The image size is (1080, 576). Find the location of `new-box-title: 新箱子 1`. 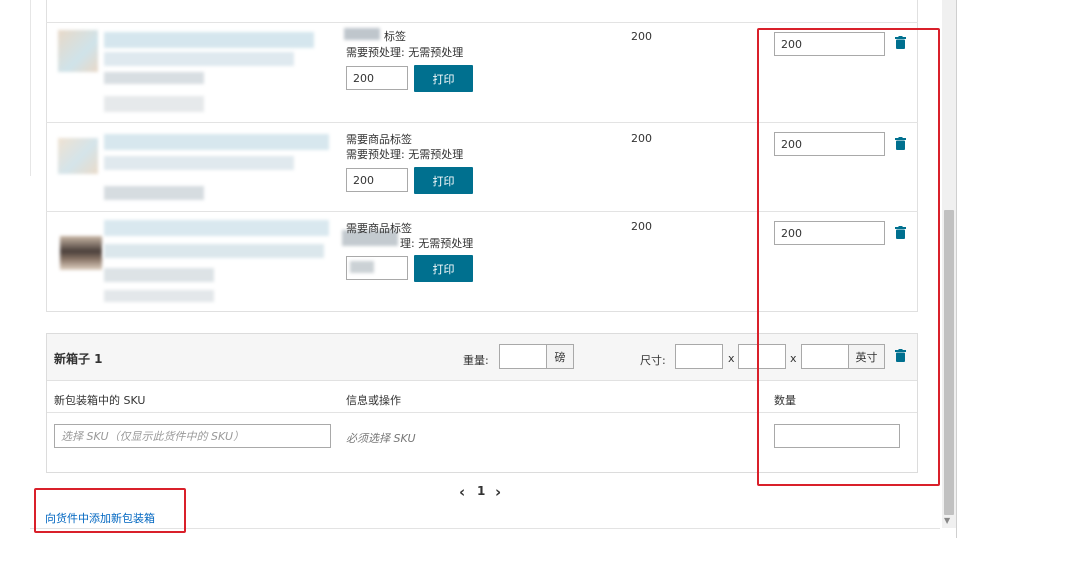

new-box-title: 新箱子 1 is located at coordinates (78, 359).